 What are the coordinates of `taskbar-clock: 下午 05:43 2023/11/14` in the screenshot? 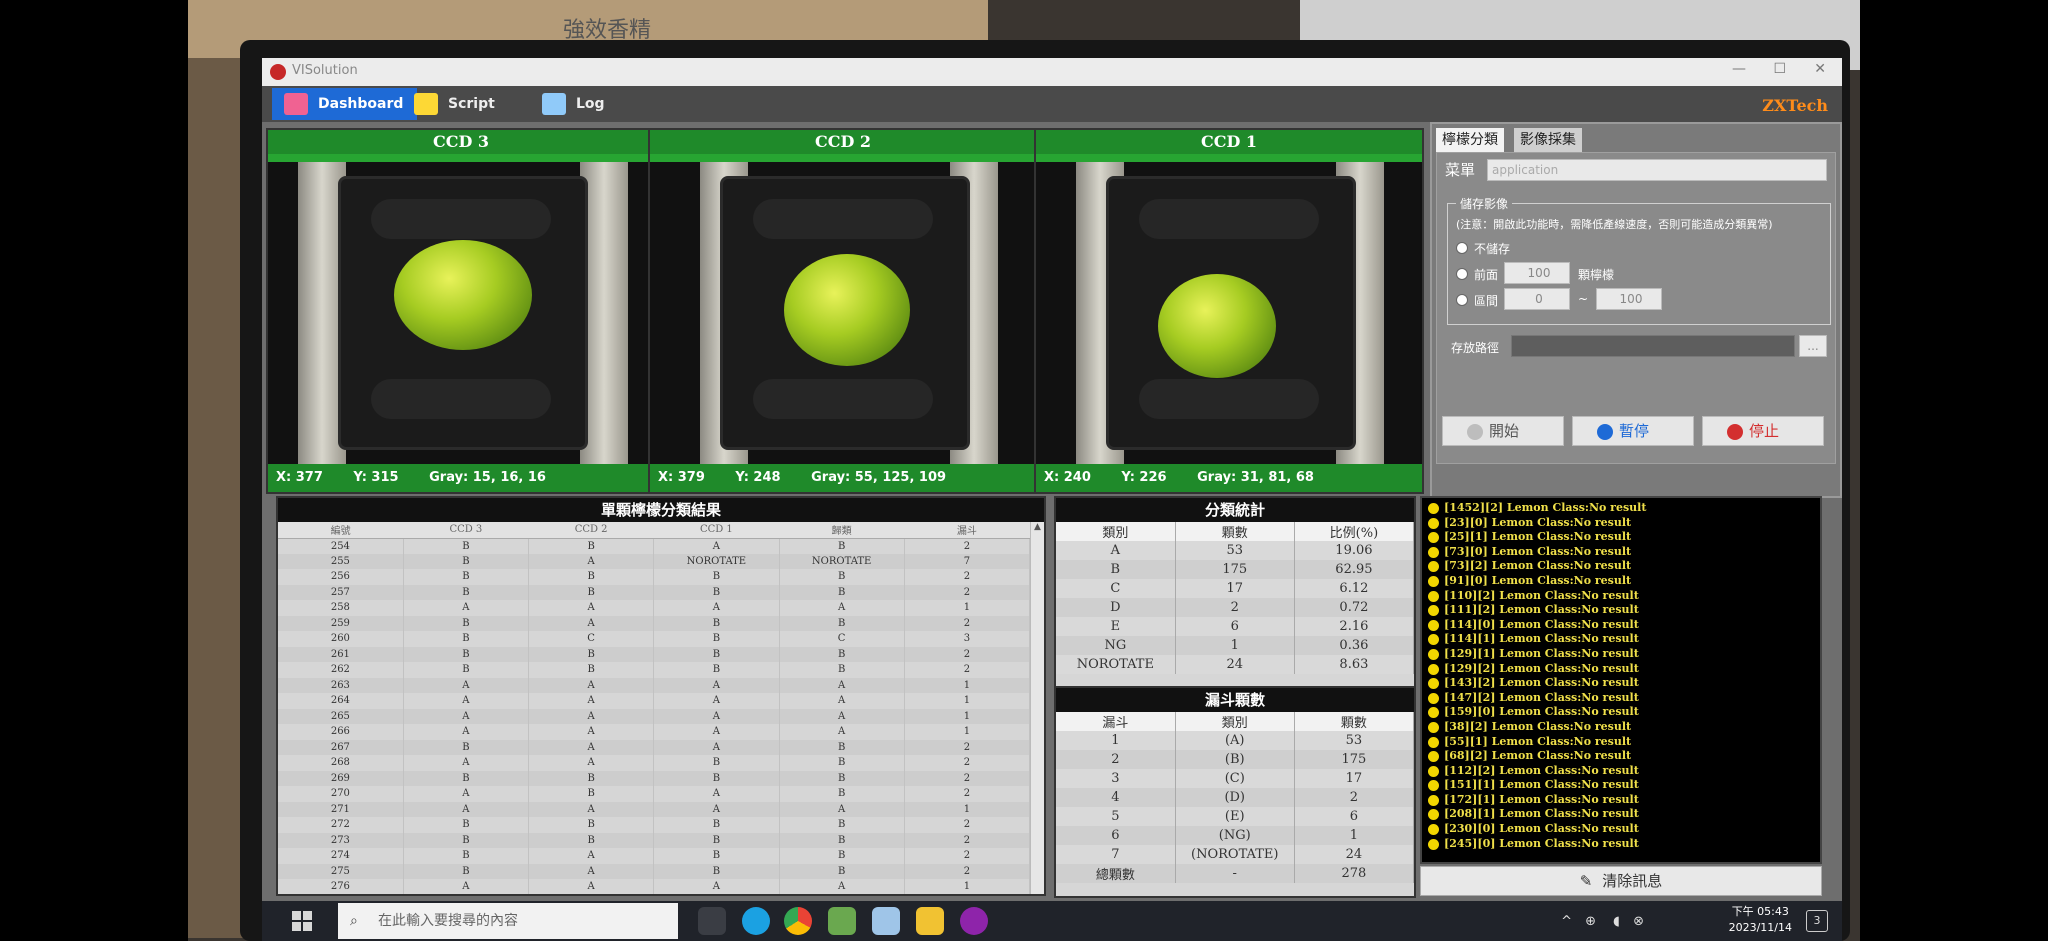 It's located at (1760, 920).